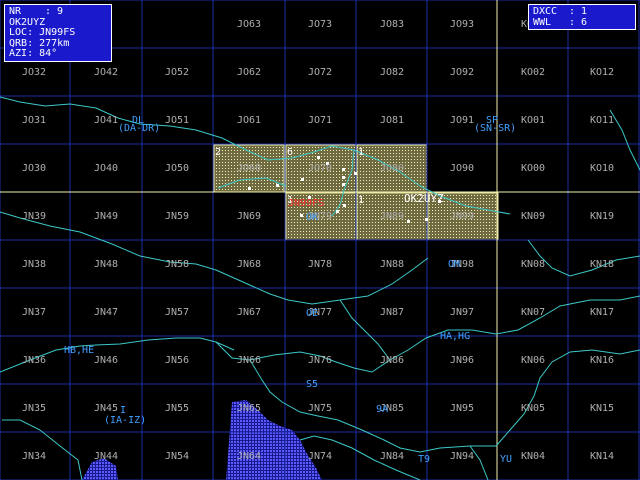  What do you see at coordinates (106, 360) in the screenshot?
I see `grid-square-label: JN46` at bounding box center [106, 360].